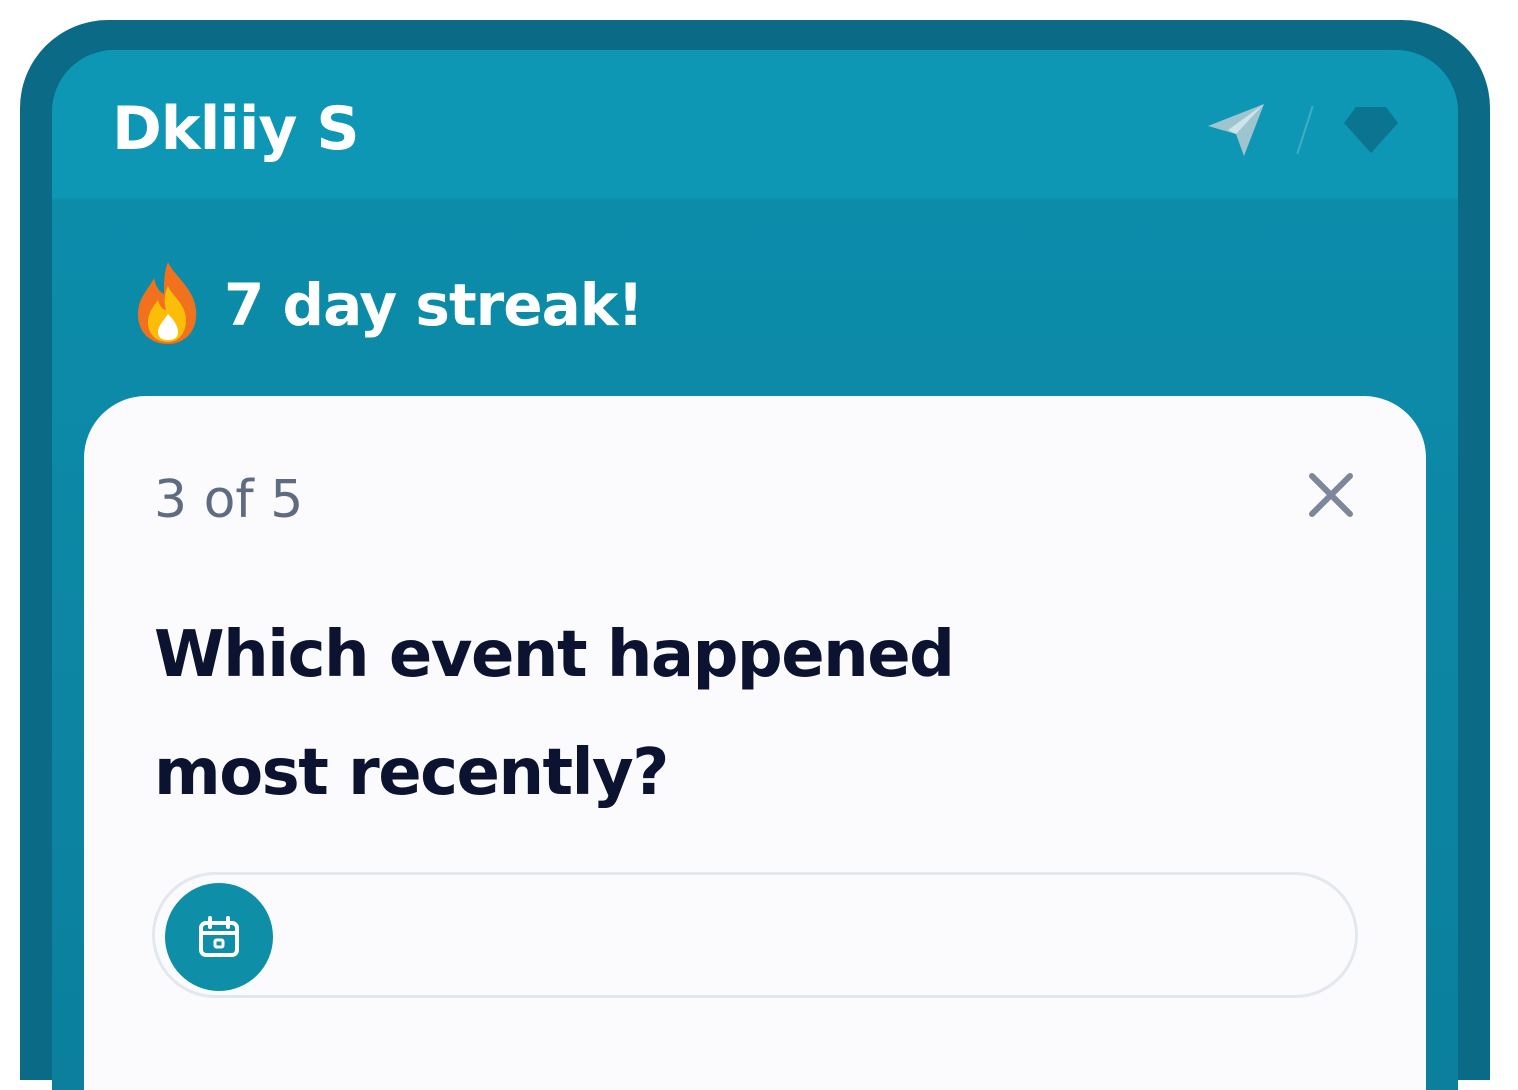  Describe the element at coordinates (604, 714) in the screenshot. I see `question-text: Which event happened most recently?` at that location.